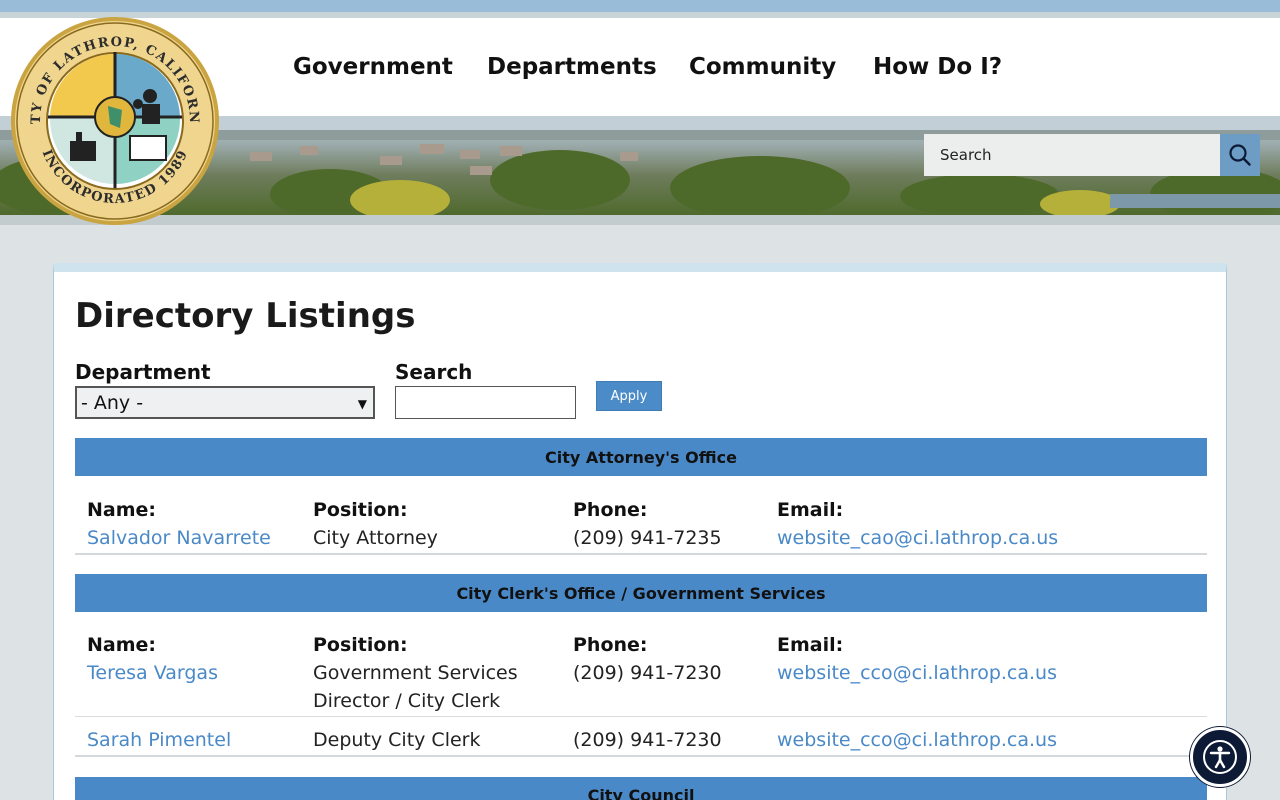 This screenshot has width=1280, height=800. Describe the element at coordinates (245, 316) in the screenshot. I see `page-title: Directory Listings` at that location.